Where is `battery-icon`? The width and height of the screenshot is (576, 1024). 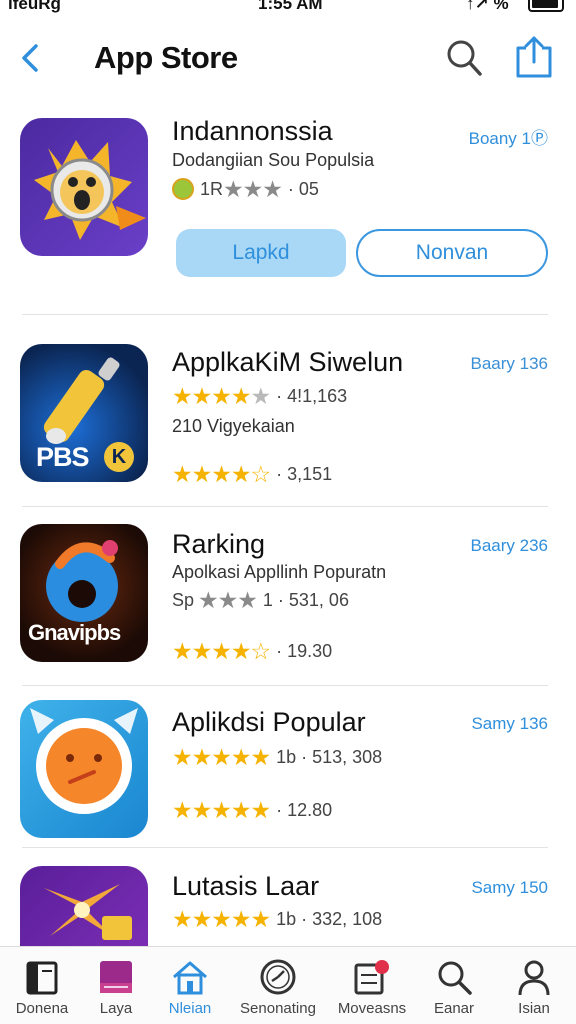 battery-icon is located at coordinates (546, 6).